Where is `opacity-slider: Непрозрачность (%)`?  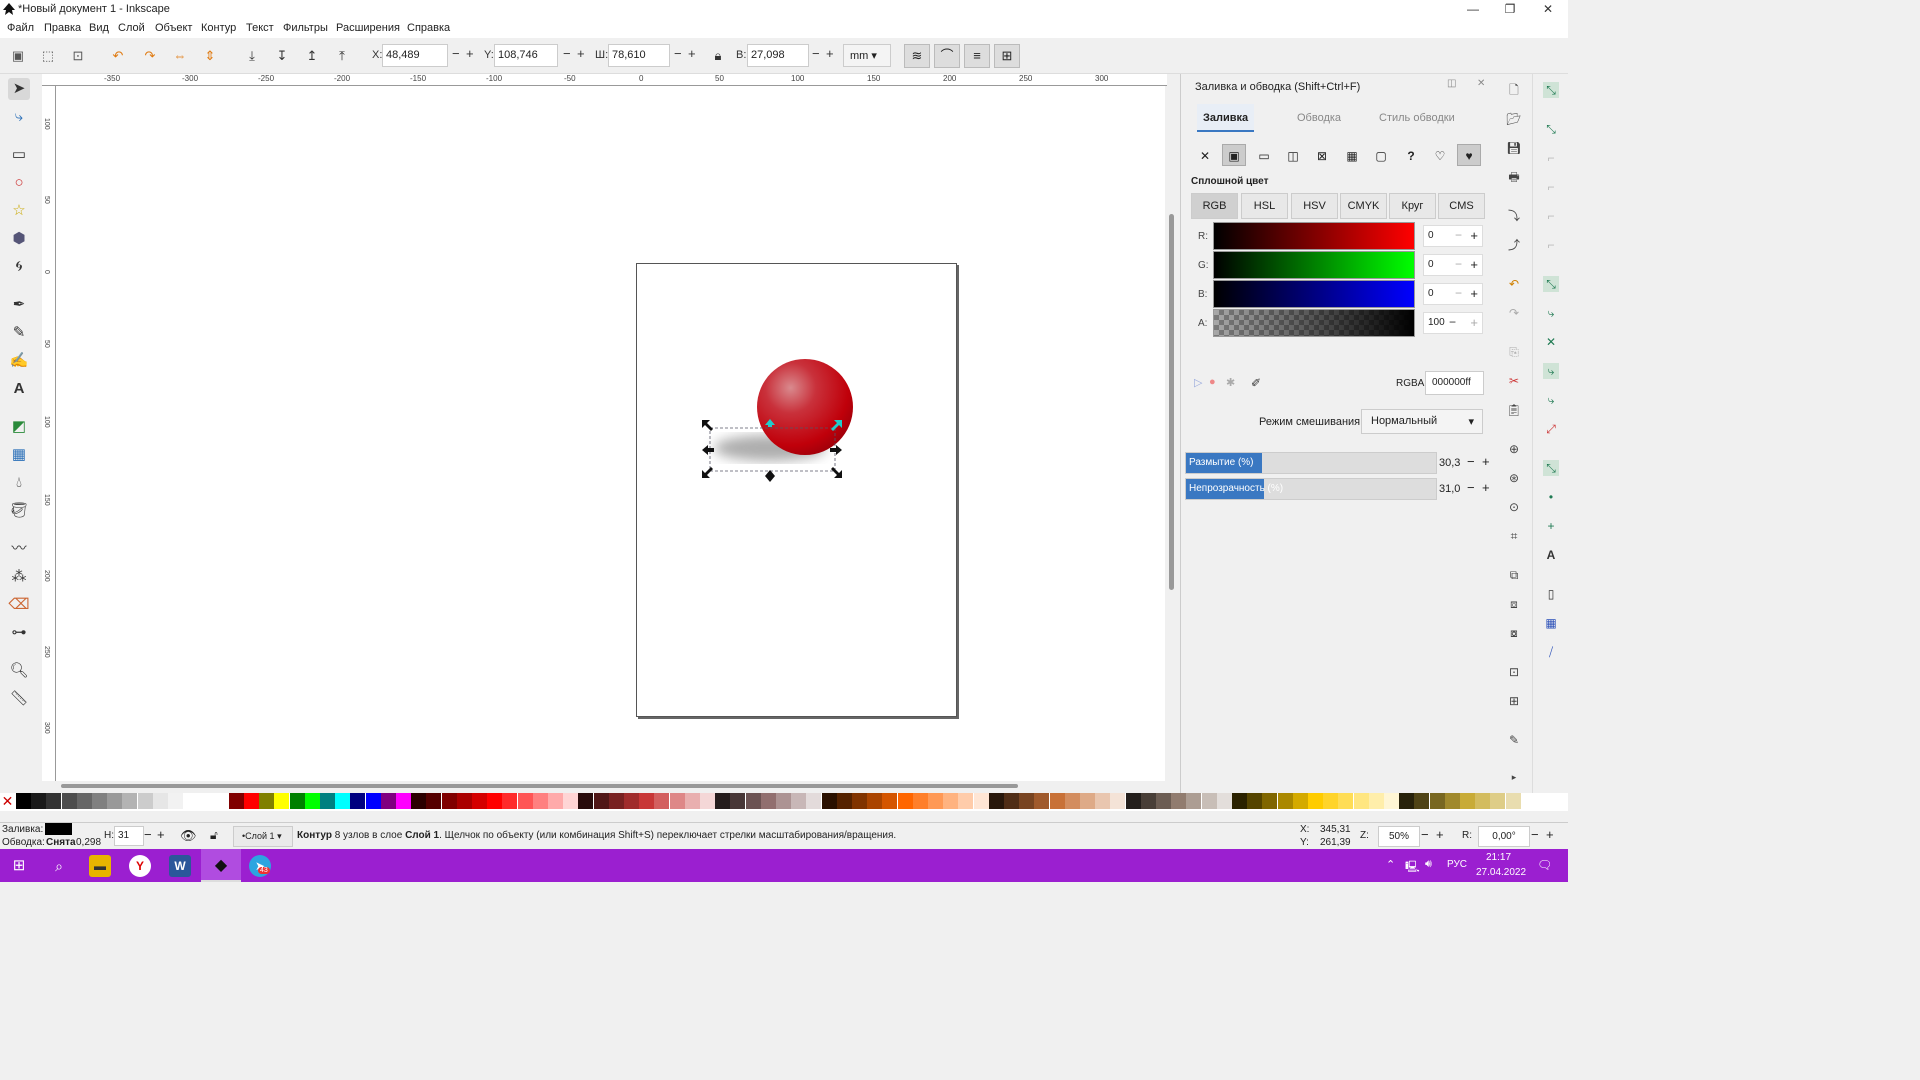 opacity-slider: Непрозрачность (%) is located at coordinates (1311, 489).